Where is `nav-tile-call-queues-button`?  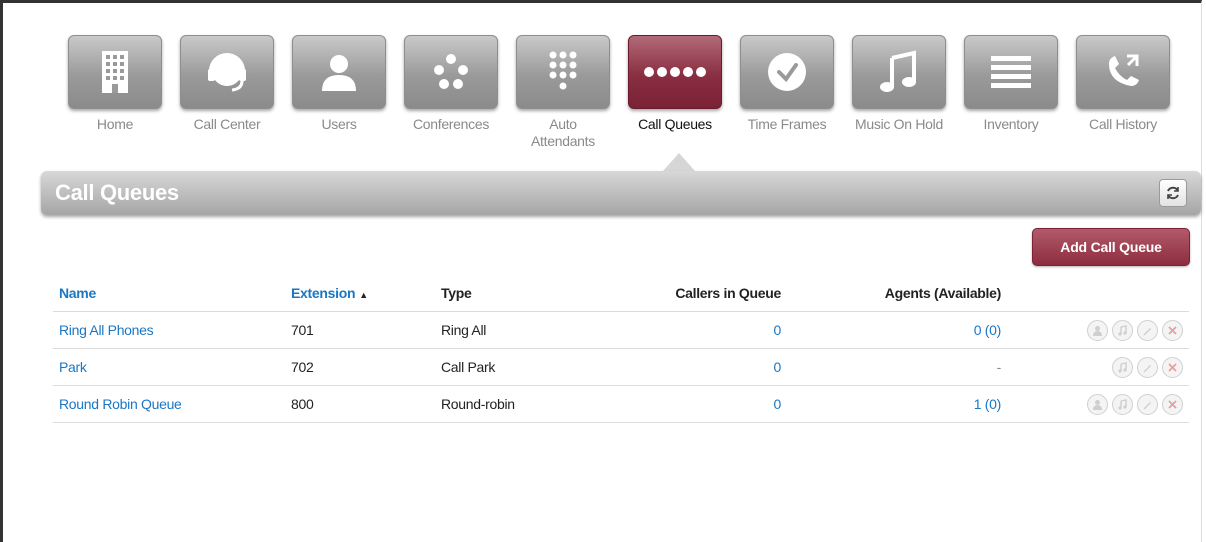 nav-tile-call-queues-button is located at coordinates (675, 72).